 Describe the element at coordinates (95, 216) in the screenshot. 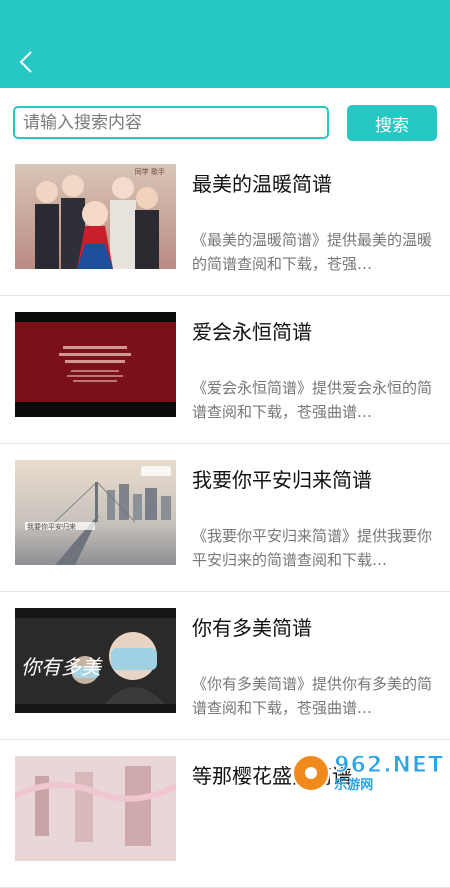

I see `thumbnail: 同学 歌手` at that location.